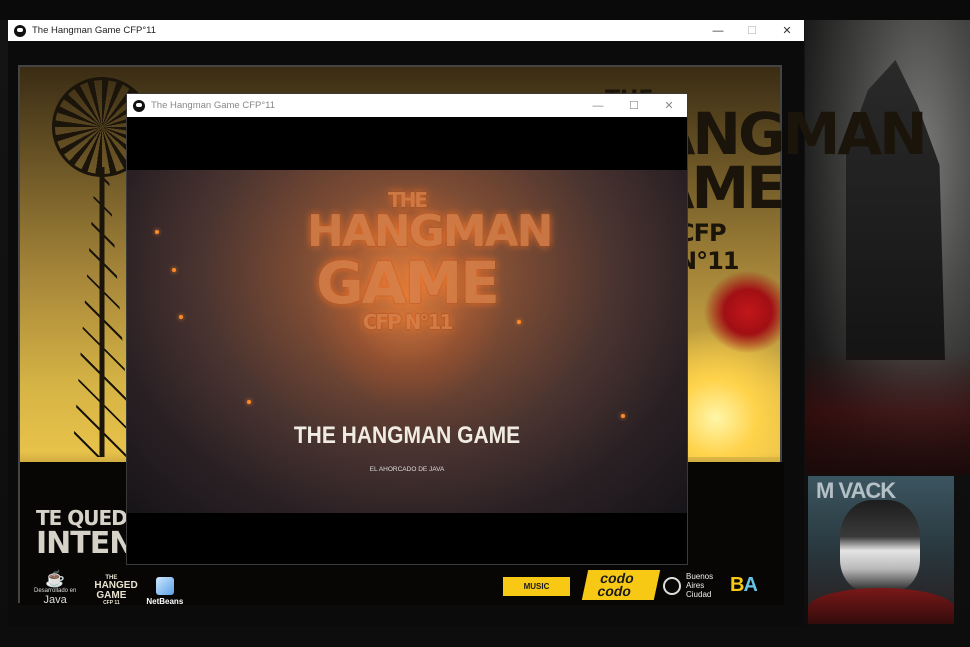 The width and height of the screenshot is (970, 647). What do you see at coordinates (634, 105) in the screenshot?
I see `splash-maximize-button: ☐` at bounding box center [634, 105].